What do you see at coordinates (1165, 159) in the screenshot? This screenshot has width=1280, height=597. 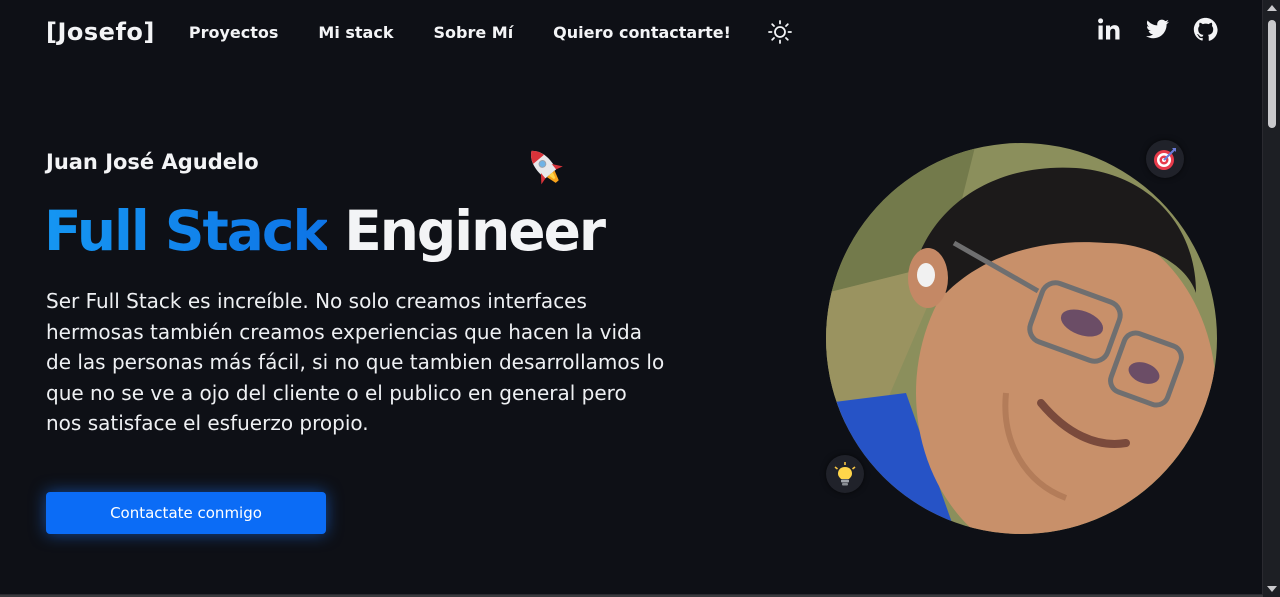 I see `target-emoji-icon` at bounding box center [1165, 159].